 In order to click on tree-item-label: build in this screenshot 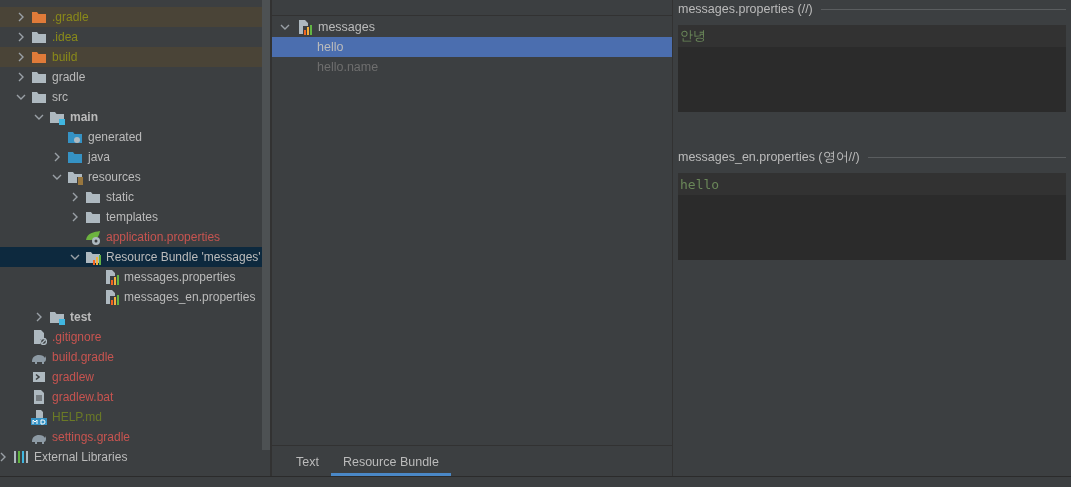, I will do `click(65, 57)`.